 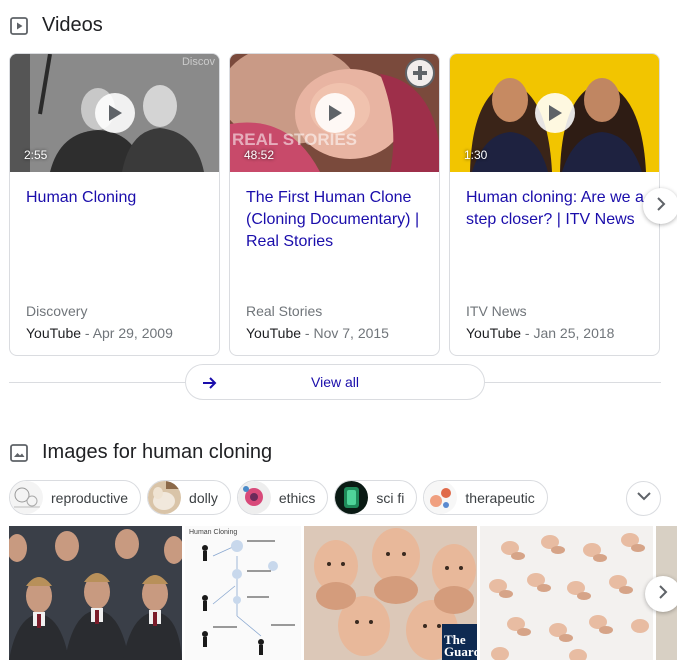 What do you see at coordinates (259, 155) in the screenshot?
I see `video-duration: 48:52` at bounding box center [259, 155].